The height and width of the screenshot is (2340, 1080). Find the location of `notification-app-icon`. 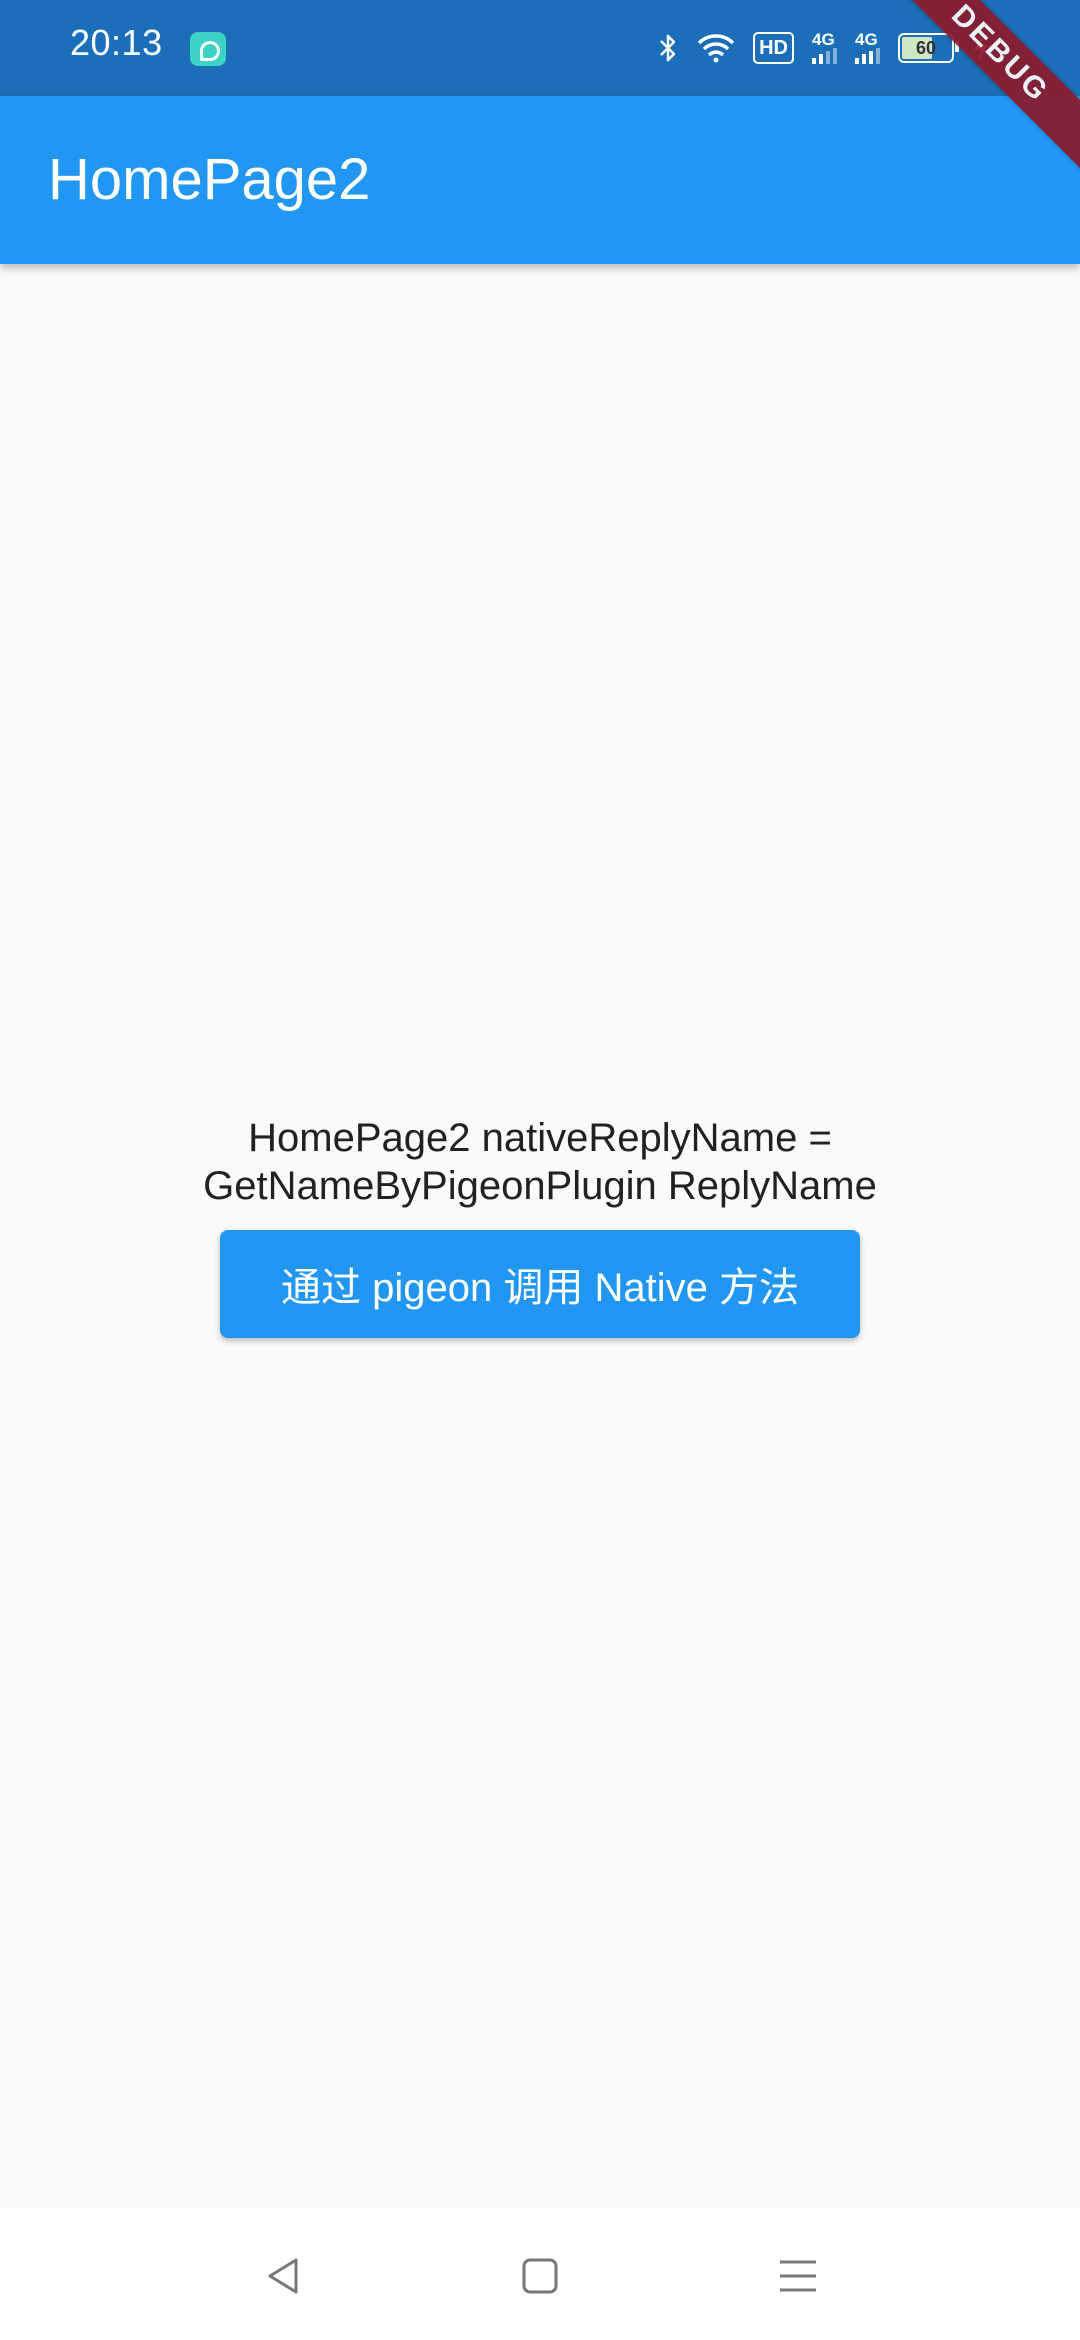

notification-app-icon is located at coordinates (208, 49).